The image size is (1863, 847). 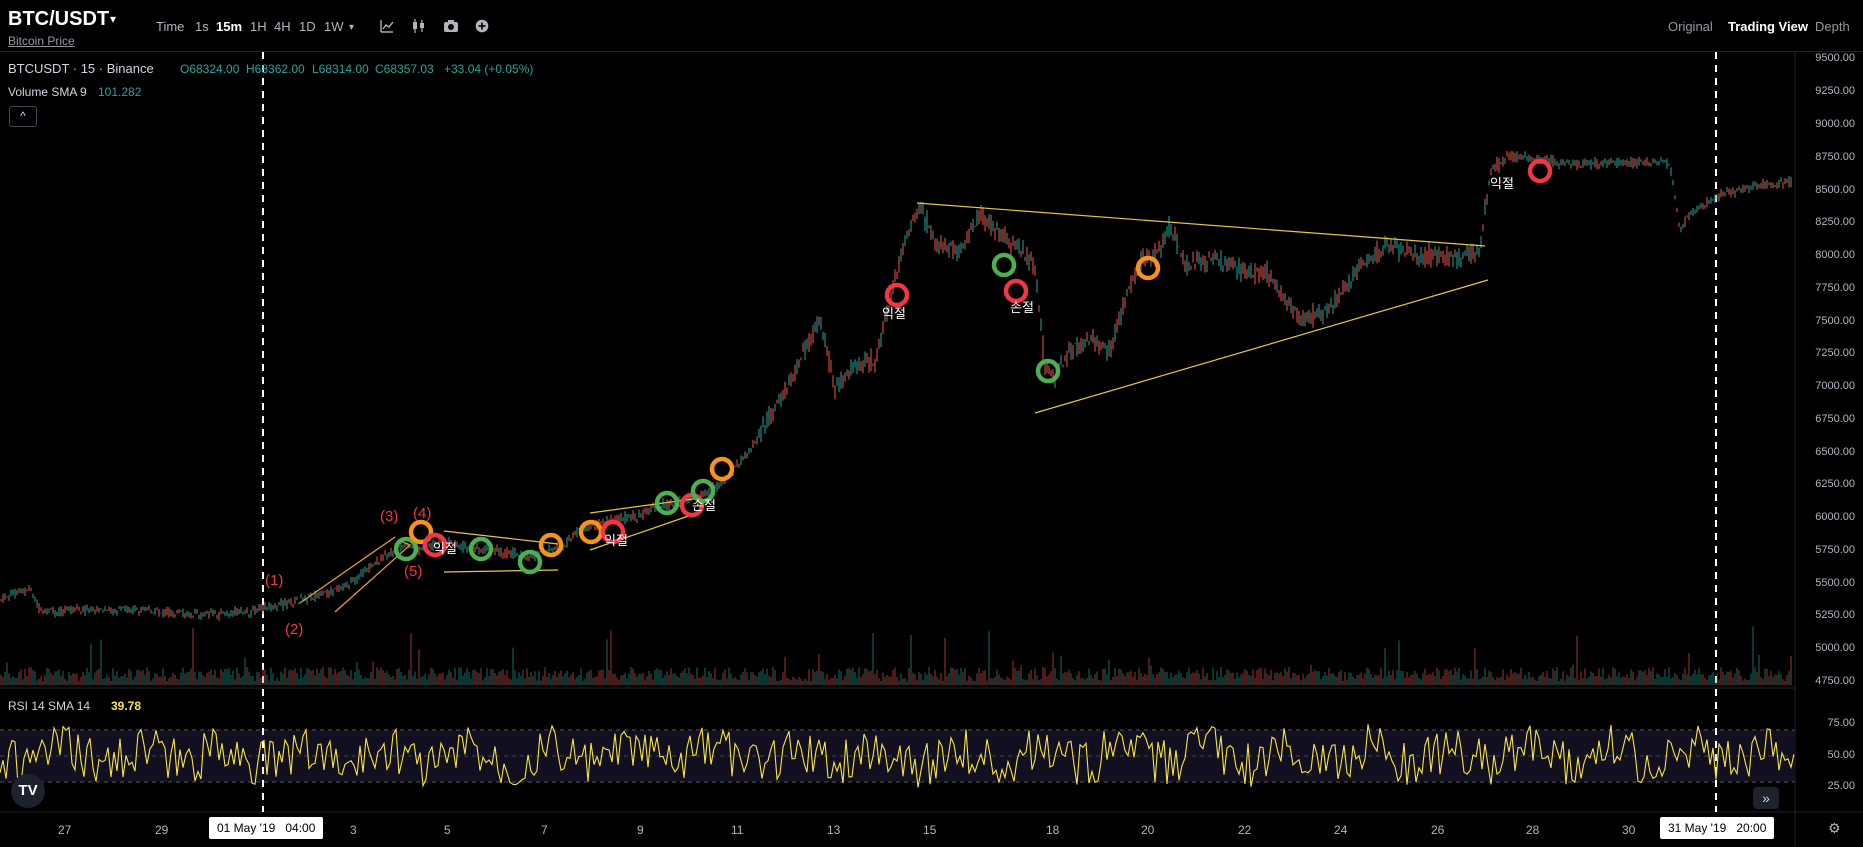 I want to click on rsi-tick: 75.00, so click(x=1841, y=723).